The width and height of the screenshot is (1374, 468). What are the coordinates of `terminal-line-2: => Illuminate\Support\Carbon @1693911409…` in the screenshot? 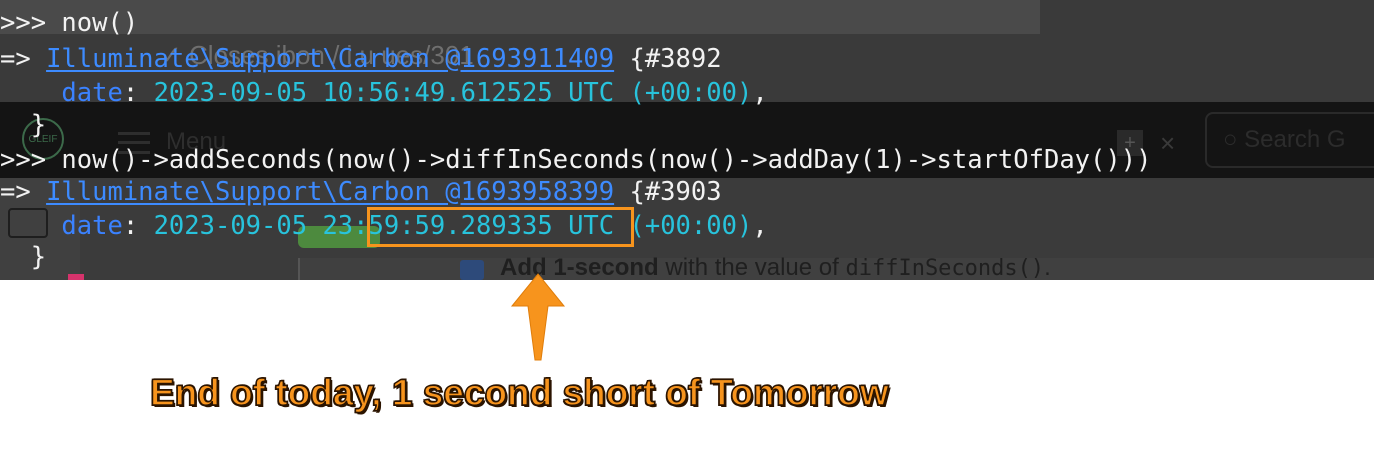 It's located at (361, 59).